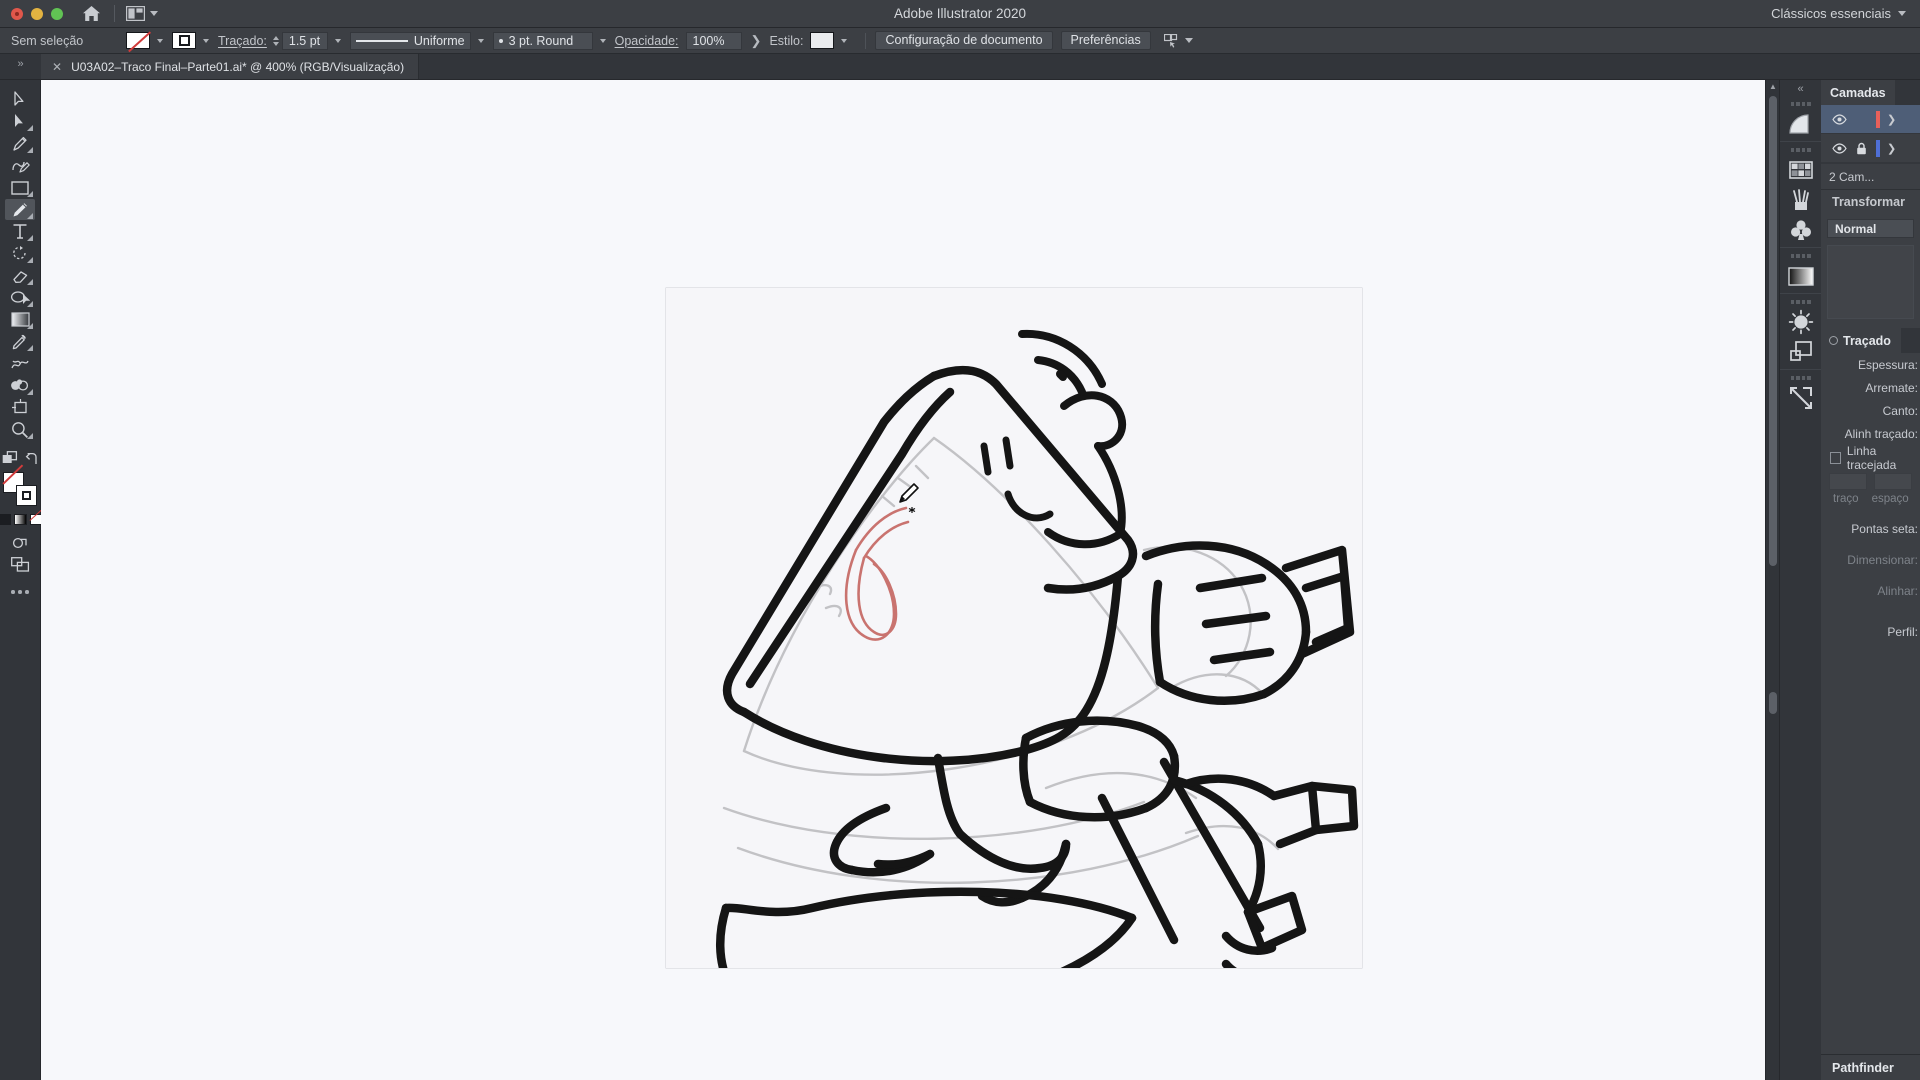 The height and width of the screenshot is (1080, 1920). Describe the element at coordinates (20, 209) in the screenshot. I see `pencil-tool` at that location.